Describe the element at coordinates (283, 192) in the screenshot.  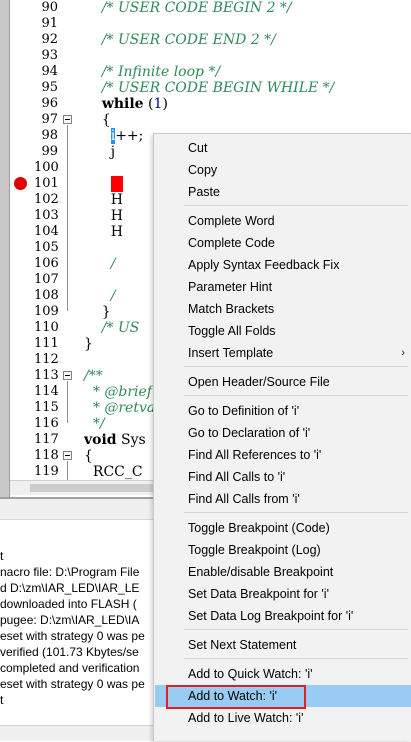
I see `menu-item-paste: Paste` at that location.